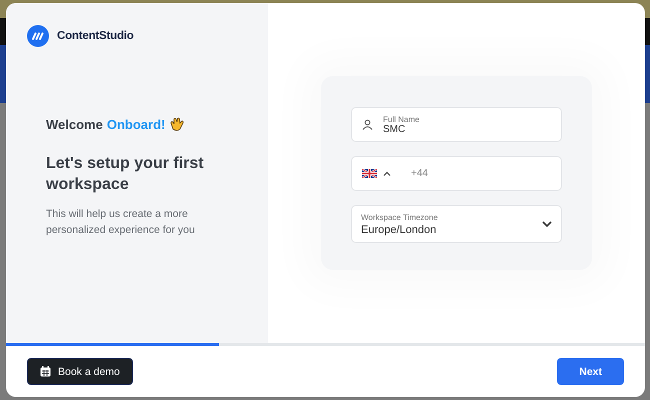 The image size is (650, 400). Describe the element at coordinates (45, 371) in the screenshot. I see `calendar-icon` at that location.